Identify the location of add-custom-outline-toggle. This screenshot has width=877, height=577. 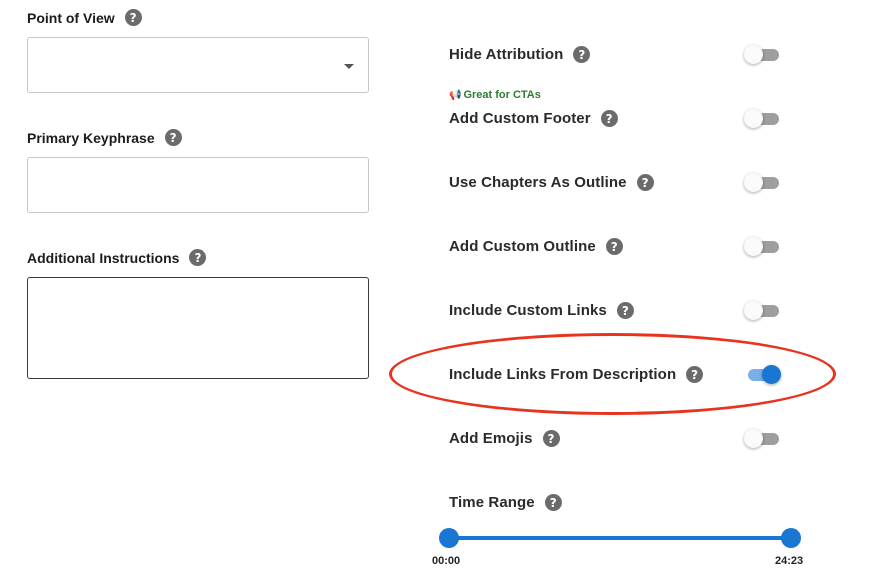
(762, 246).